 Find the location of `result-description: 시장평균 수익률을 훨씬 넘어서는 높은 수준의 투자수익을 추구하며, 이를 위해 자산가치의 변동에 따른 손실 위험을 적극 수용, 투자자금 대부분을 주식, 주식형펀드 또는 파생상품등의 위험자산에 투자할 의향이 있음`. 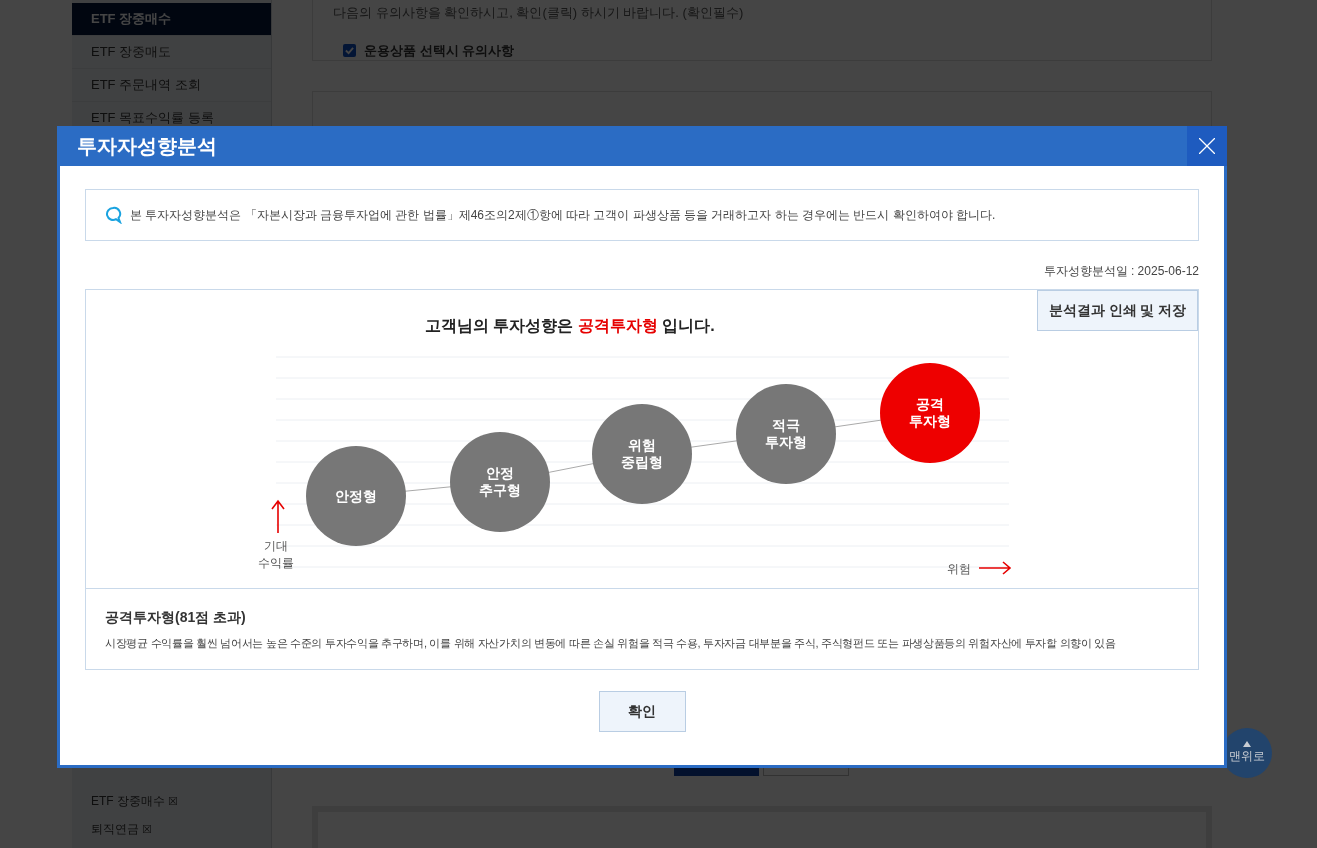

result-description: 시장평균 수익률을 훨씬 넘어서는 높은 수준의 투자수익을 추구하며, 이를 위해 자산가치의 변동에 따른 손실 위험을 적극 수용, 투자자금 대부분을 주식, 주식형펀드 또는 파생상품등의 위험자산에 투자할 의향이 있음 is located at coordinates (610, 643).